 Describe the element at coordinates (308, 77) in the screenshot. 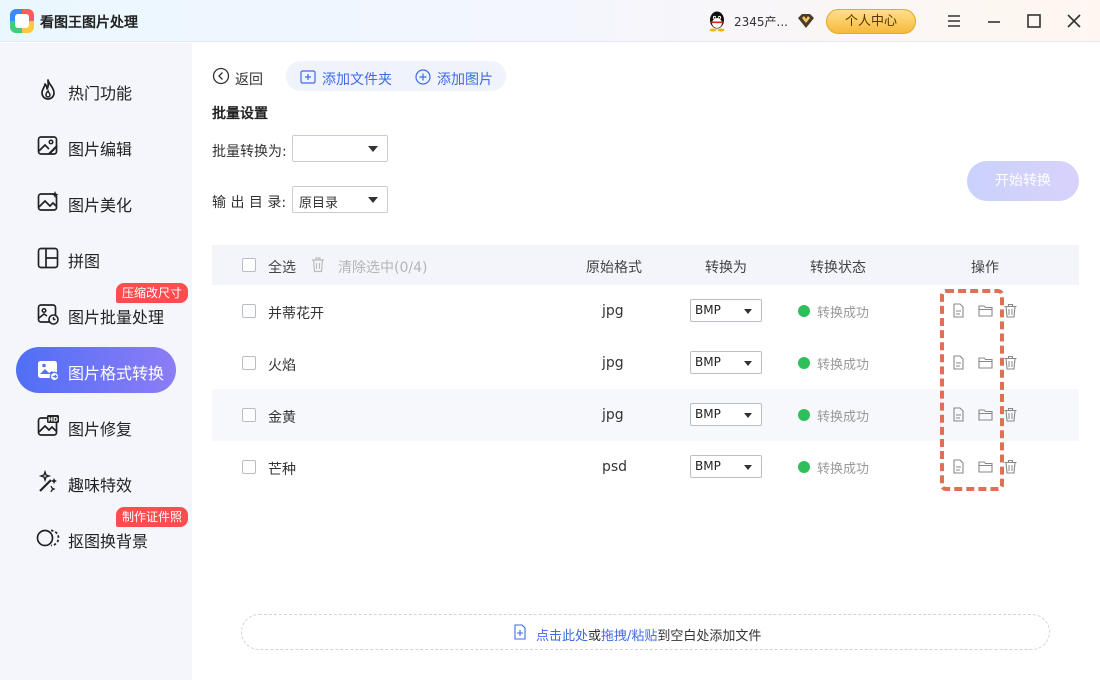

I see `add-folder-icon` at that location.